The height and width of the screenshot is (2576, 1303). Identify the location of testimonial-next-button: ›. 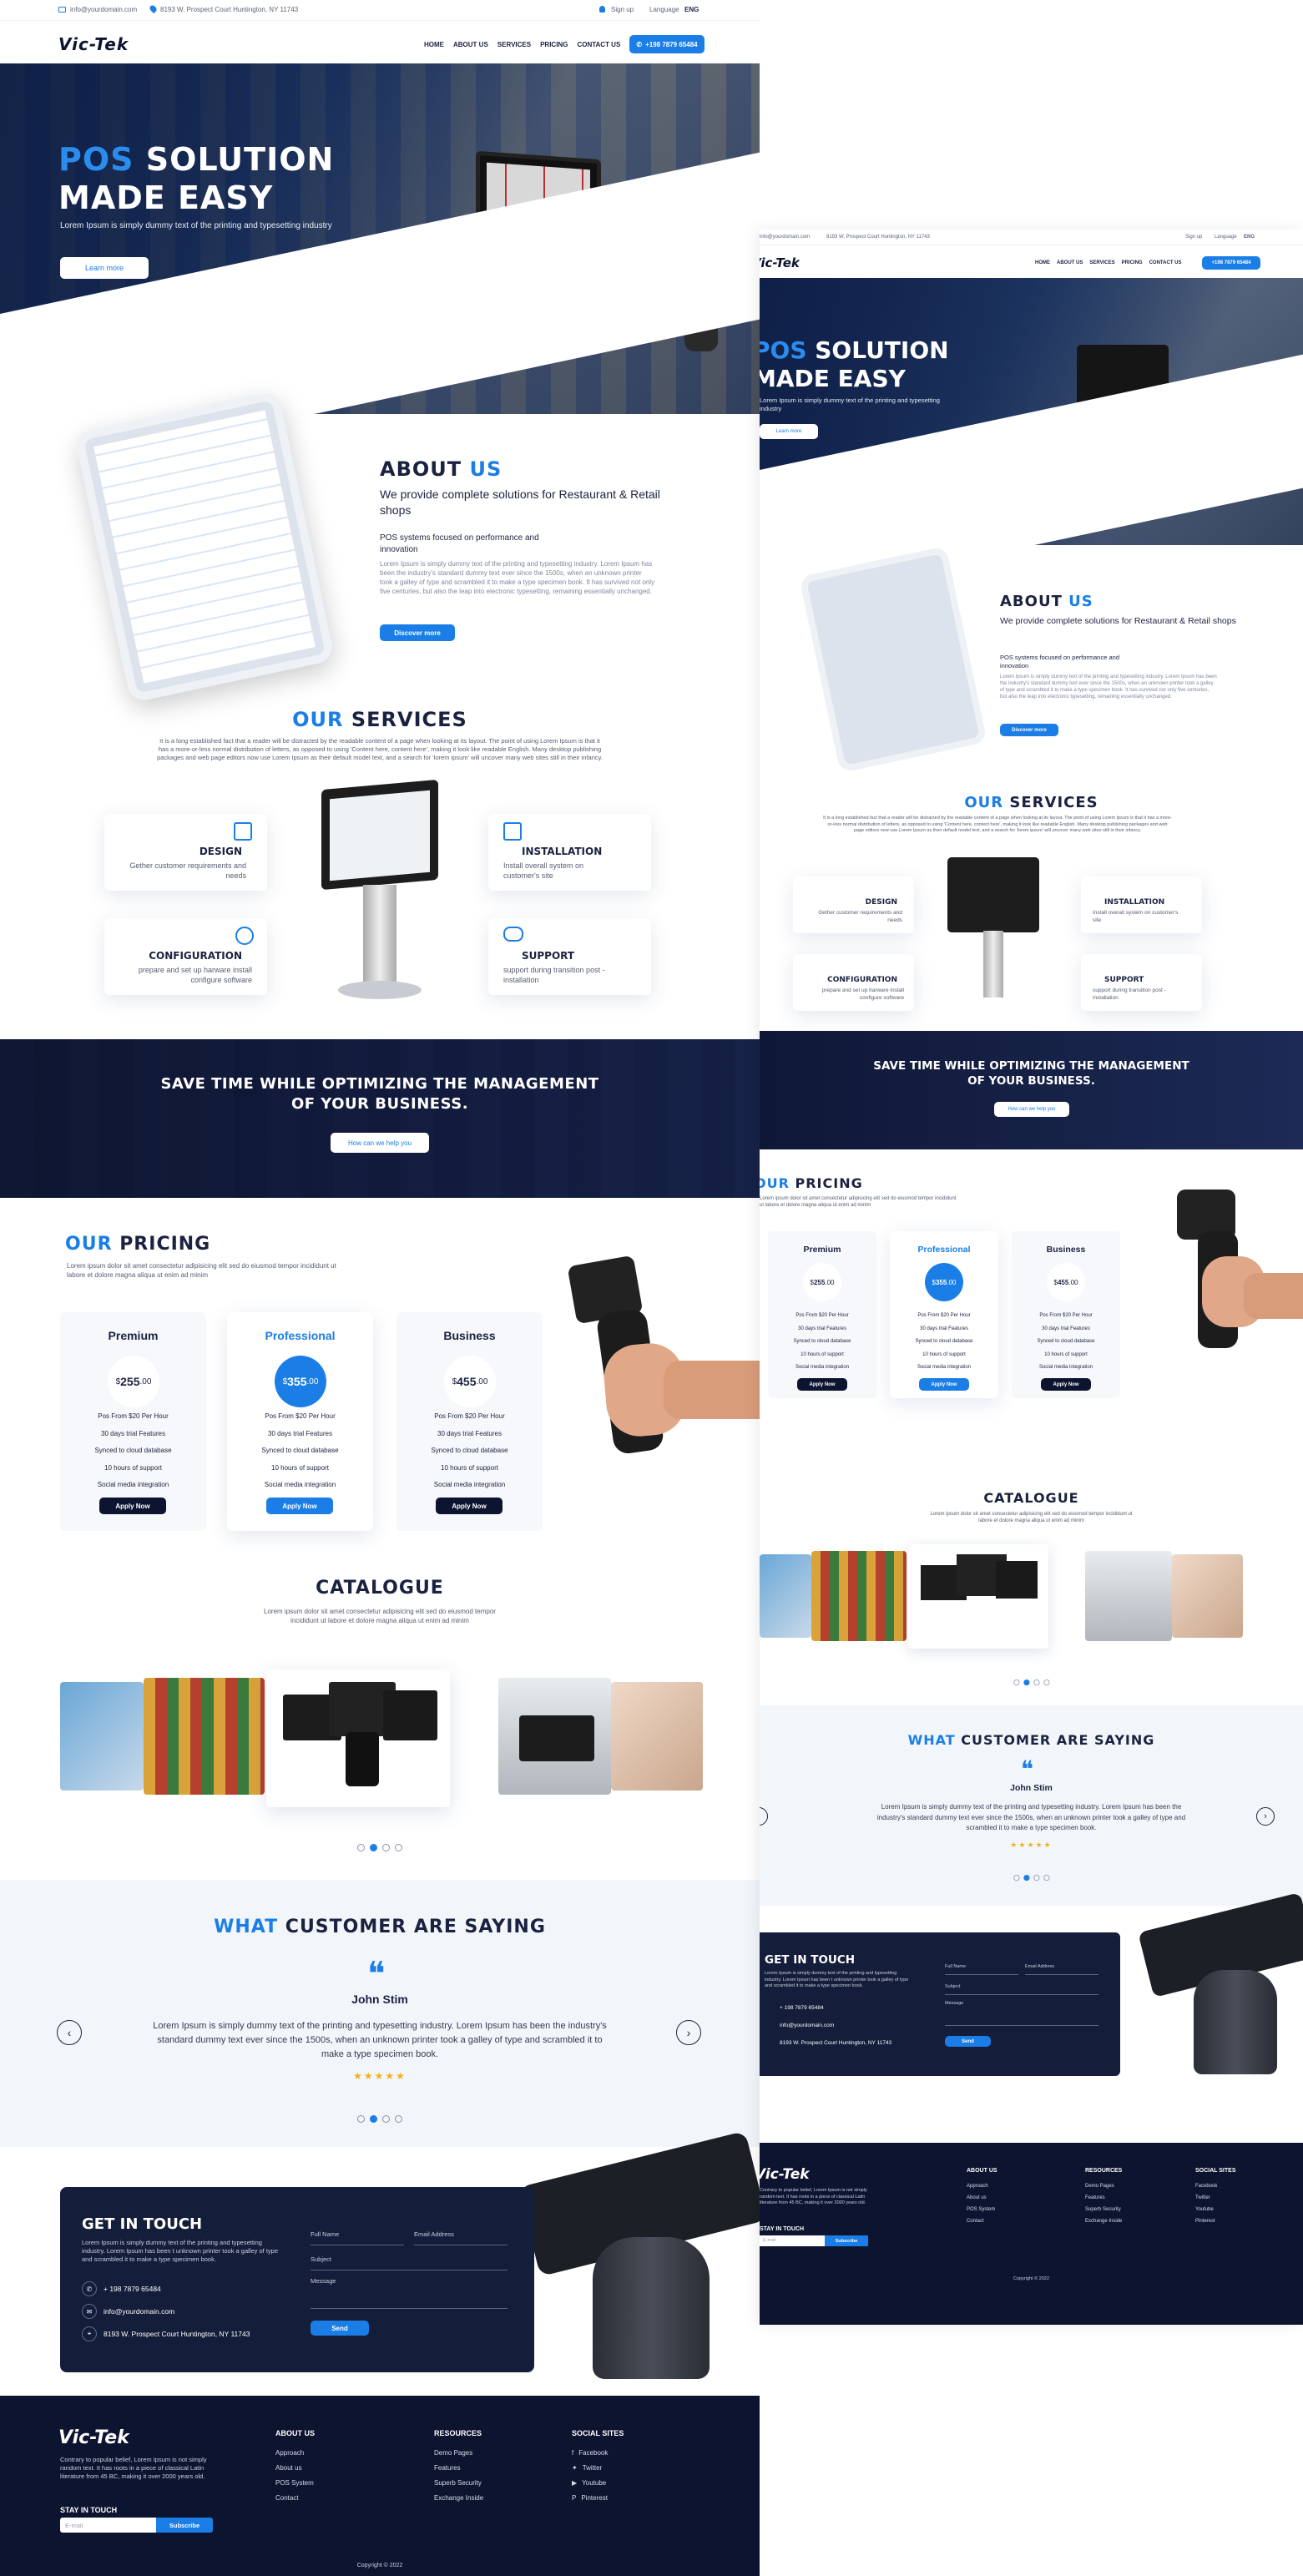
(688, 2032).